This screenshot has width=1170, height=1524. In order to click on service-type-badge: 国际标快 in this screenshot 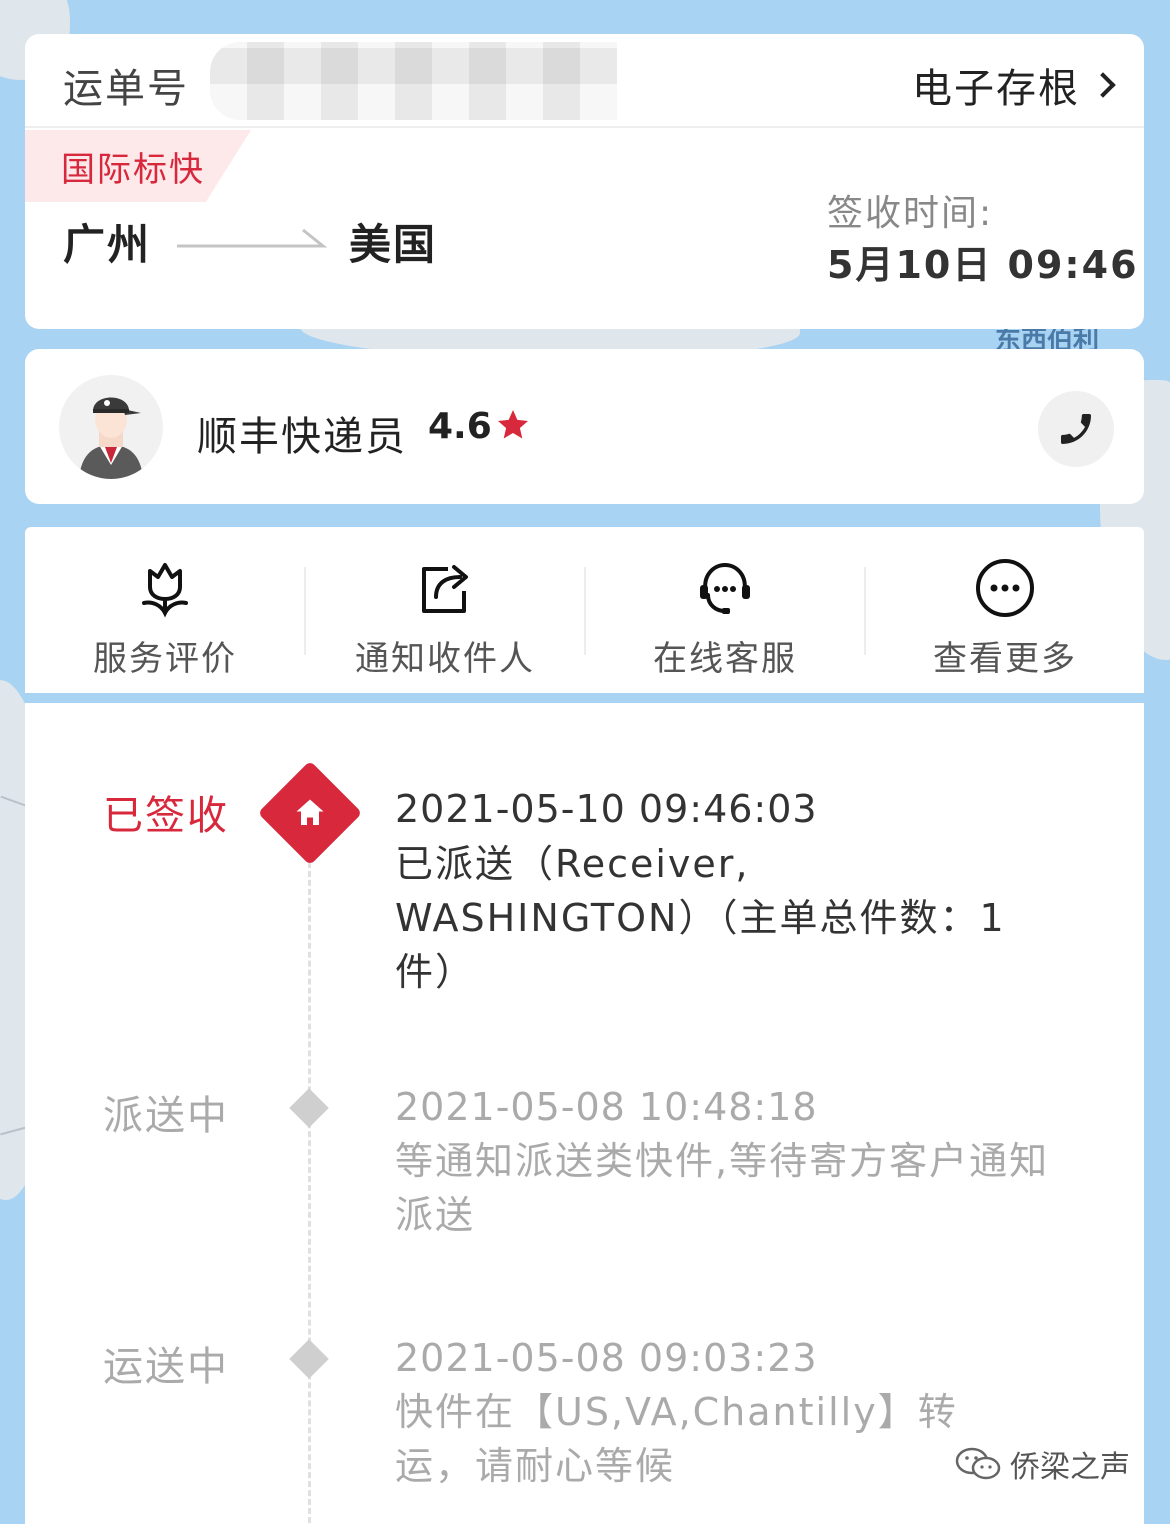, I will do `click(138, 166)`.